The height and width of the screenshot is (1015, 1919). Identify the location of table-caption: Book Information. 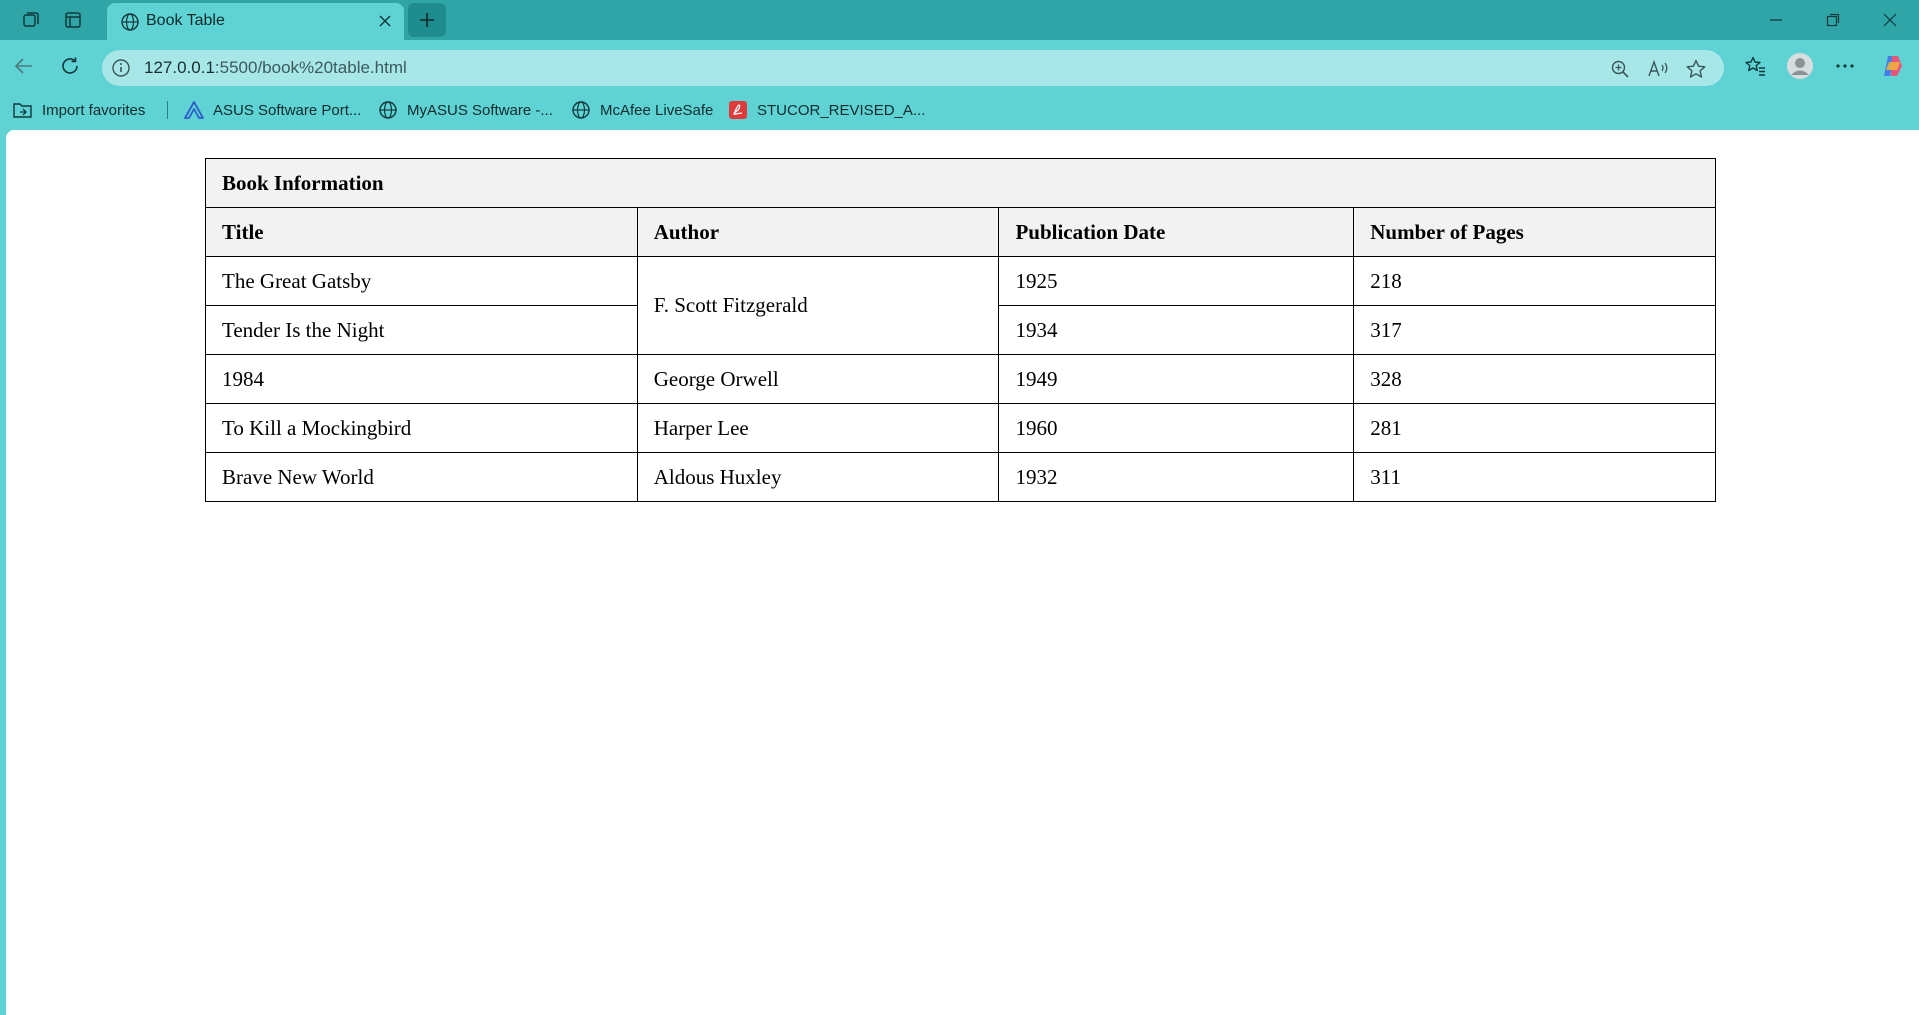
(960, 183).